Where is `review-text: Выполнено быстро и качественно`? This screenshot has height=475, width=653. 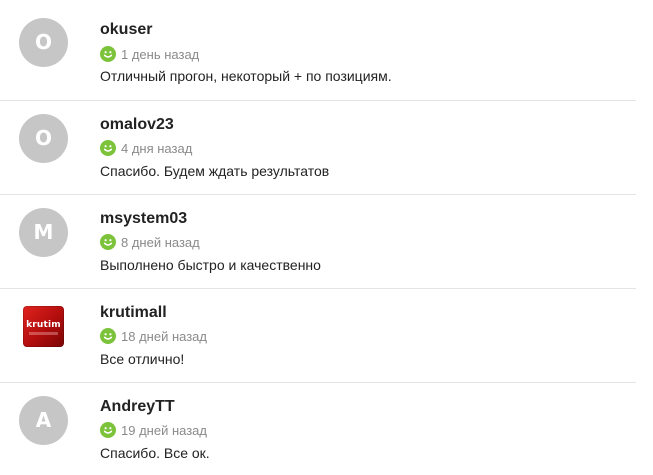
review-text: Выполнено быстро и качественно is located at coordinates (210, 265).